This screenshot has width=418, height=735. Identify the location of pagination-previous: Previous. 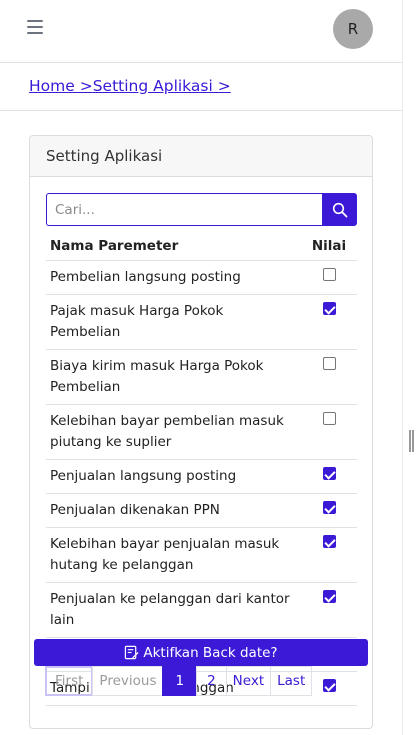
(128, 681).